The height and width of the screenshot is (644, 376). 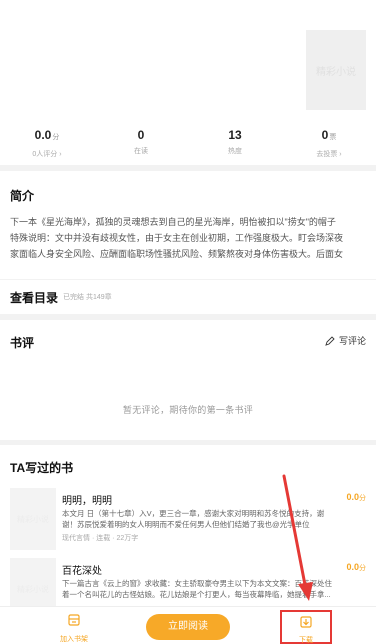 What do you see at coordinates (333, 137) in the screenshot?
I see `vote-unit: 票` at bounding box center [333, 137].